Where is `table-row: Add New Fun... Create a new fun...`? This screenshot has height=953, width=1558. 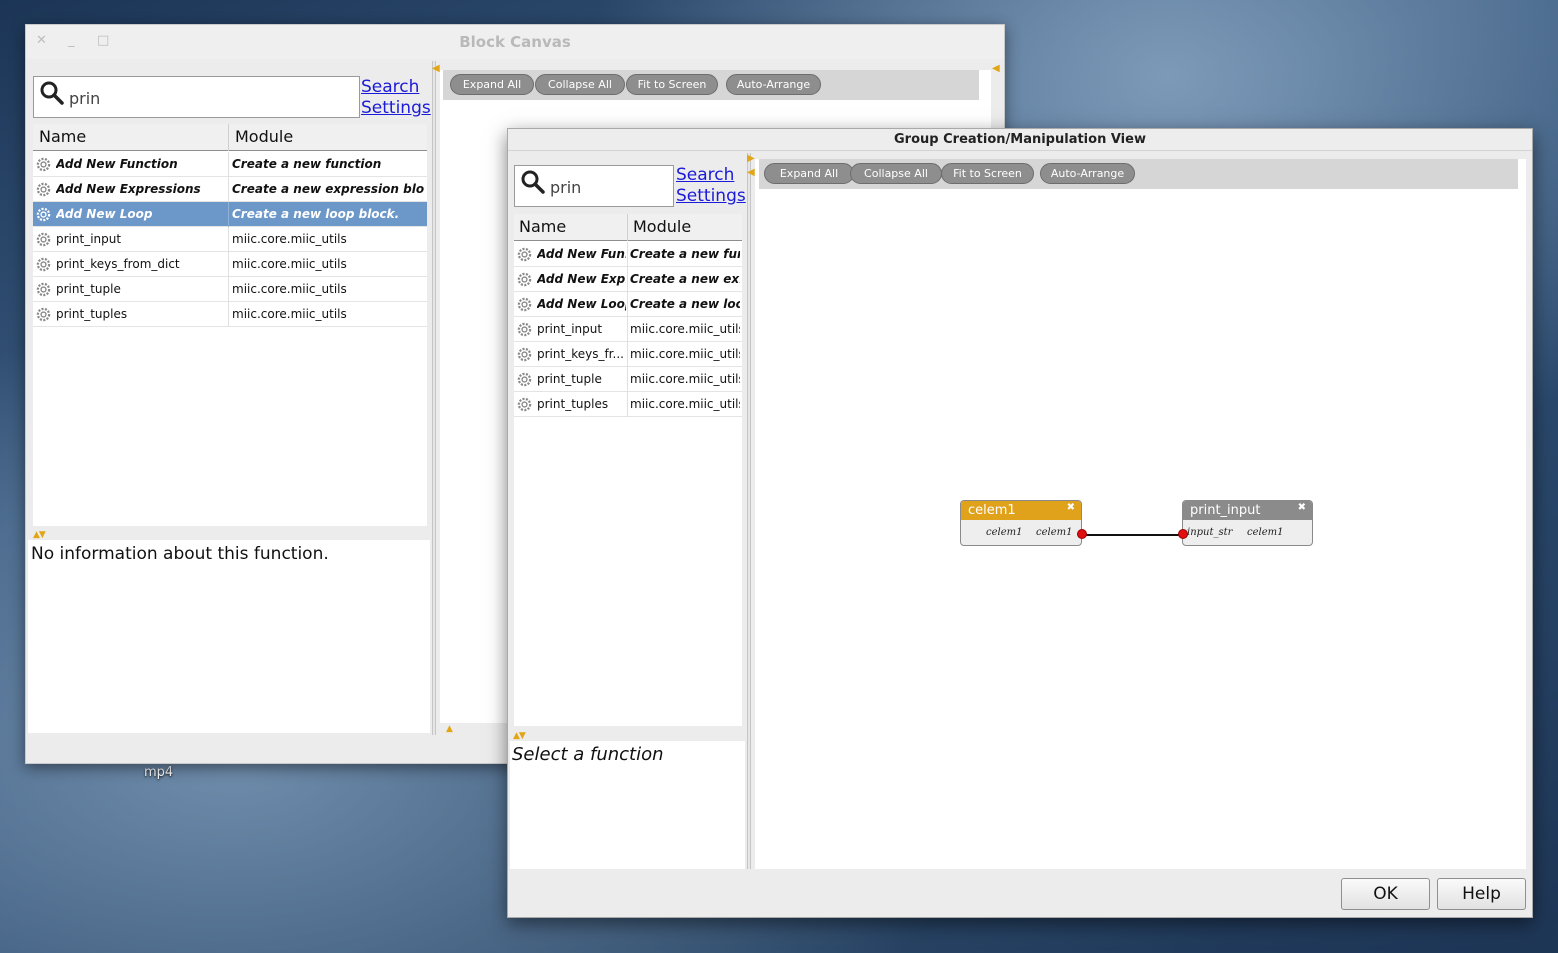
table-row: Add New Fun... Create a new fun... is located at coordinates (628, 254).